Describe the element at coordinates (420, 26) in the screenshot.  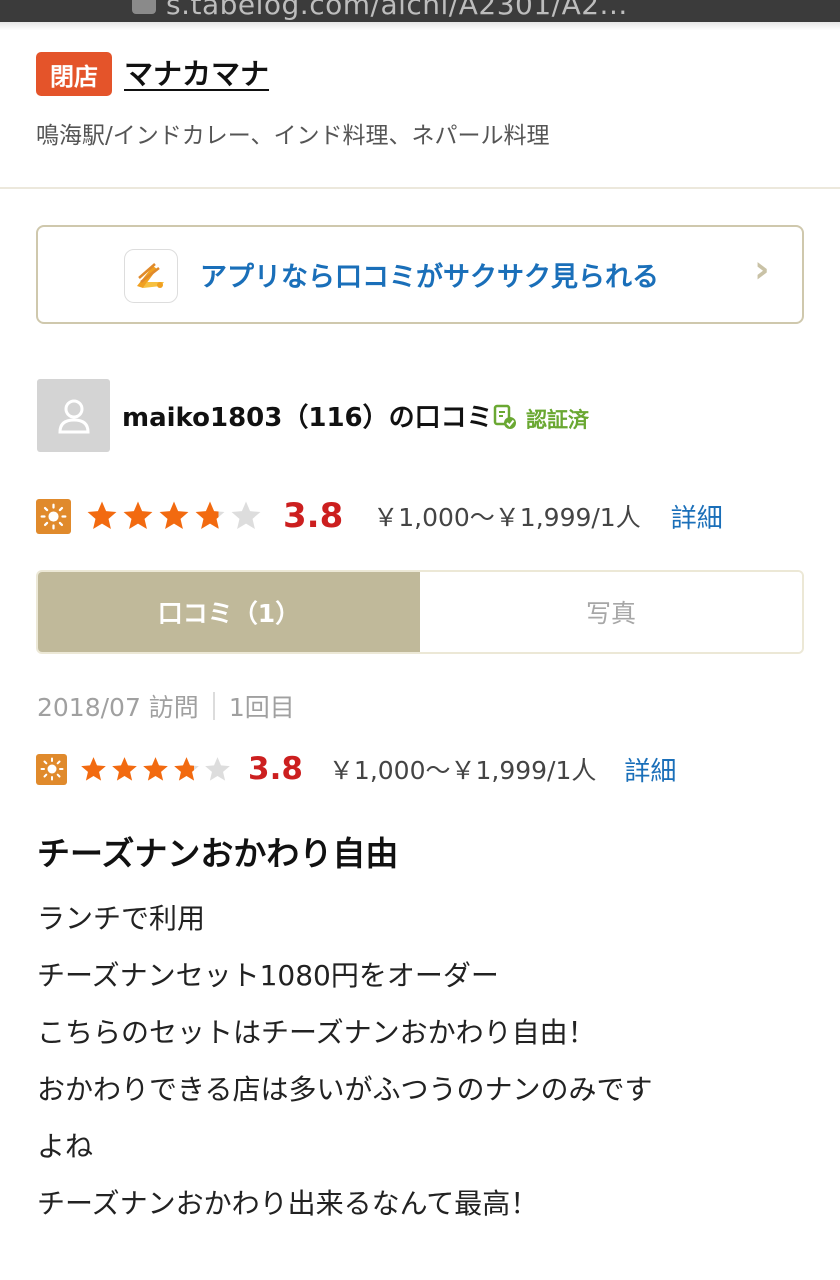
I see `url-bar-shadow` at that location.